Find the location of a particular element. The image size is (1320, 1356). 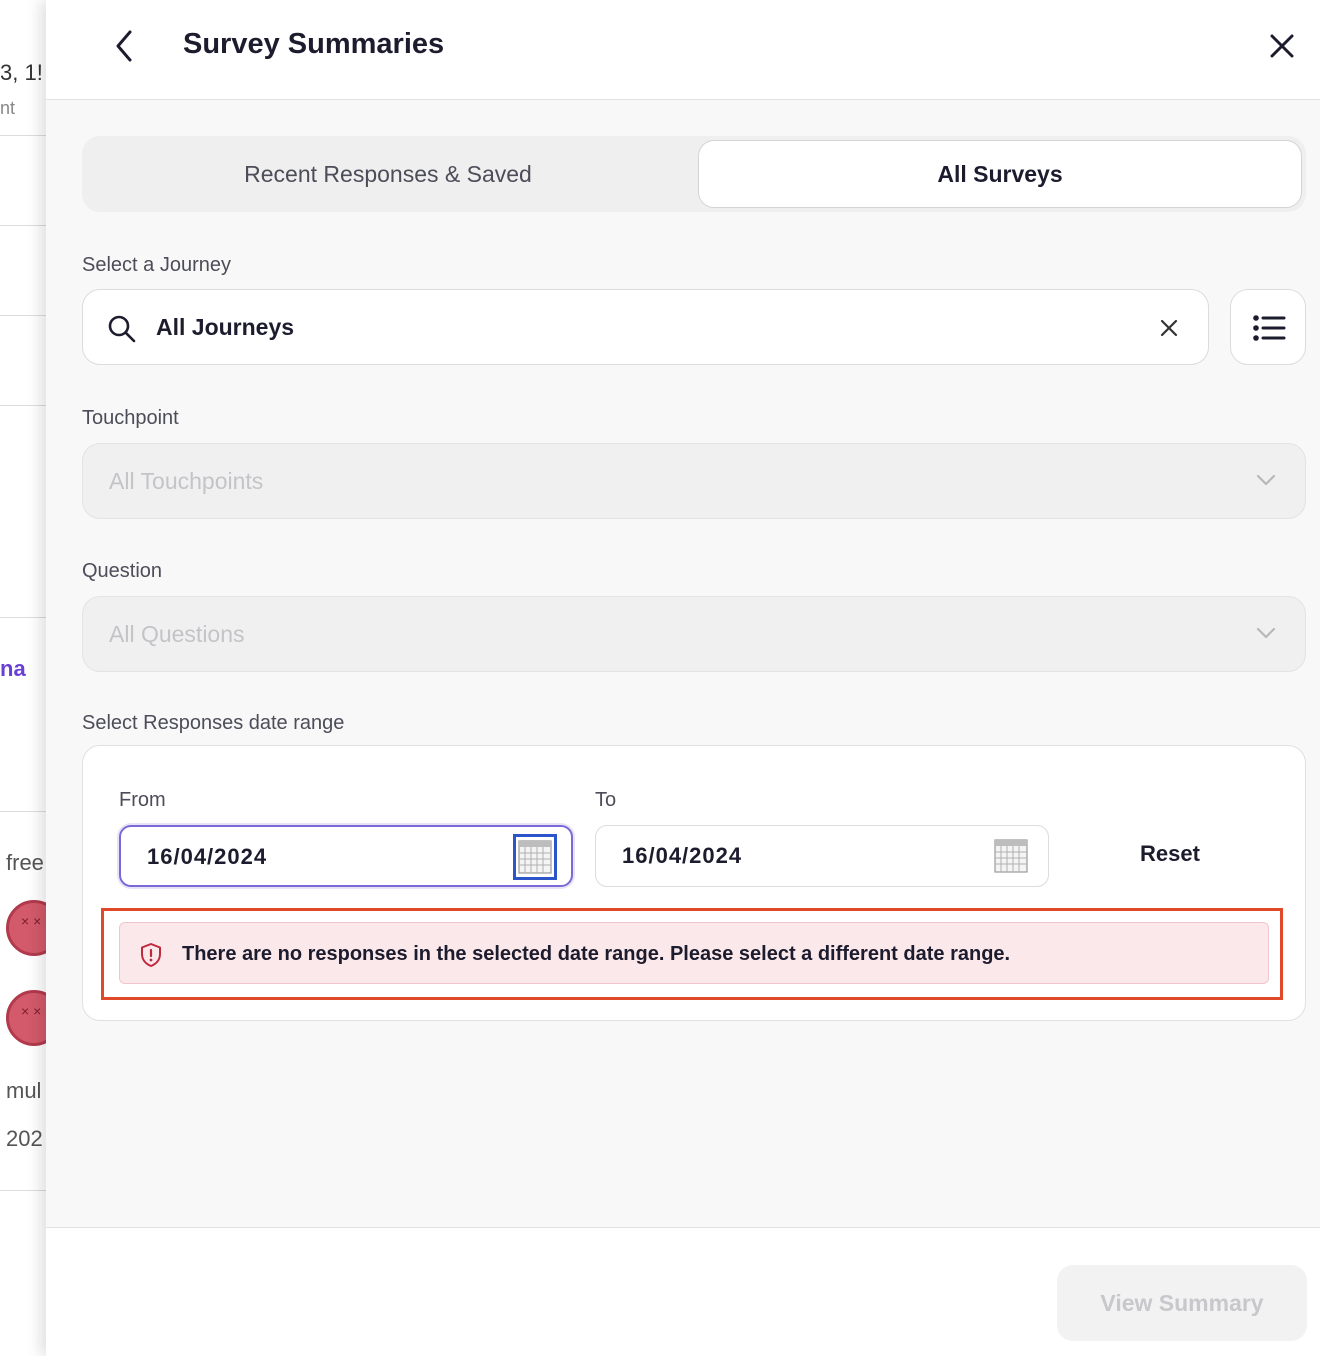

tab-all-surveys: All Surveys is located at coordinates (1000, 174).